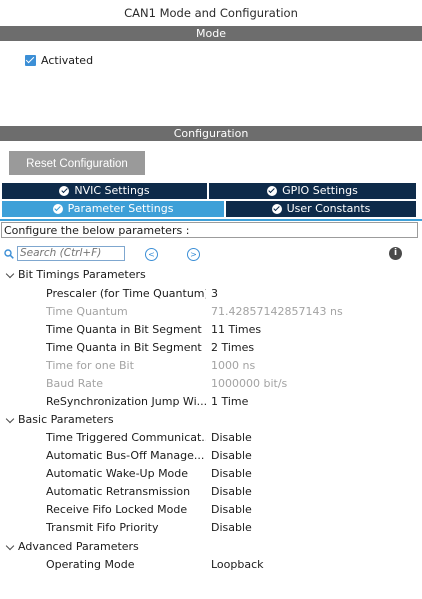  I want to click on tab-label: NVIC Settings, so click(112, 190).